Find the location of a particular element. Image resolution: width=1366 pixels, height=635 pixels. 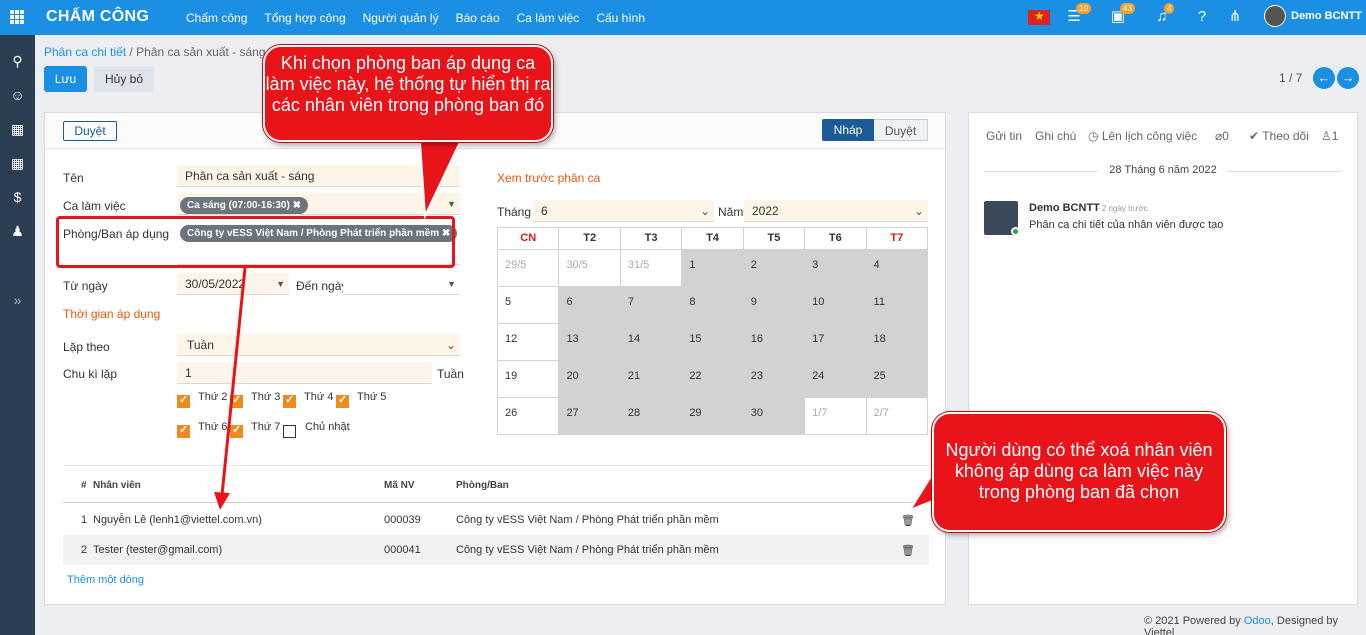

previous-record-button: ← is located at coordinates (1324, 78).